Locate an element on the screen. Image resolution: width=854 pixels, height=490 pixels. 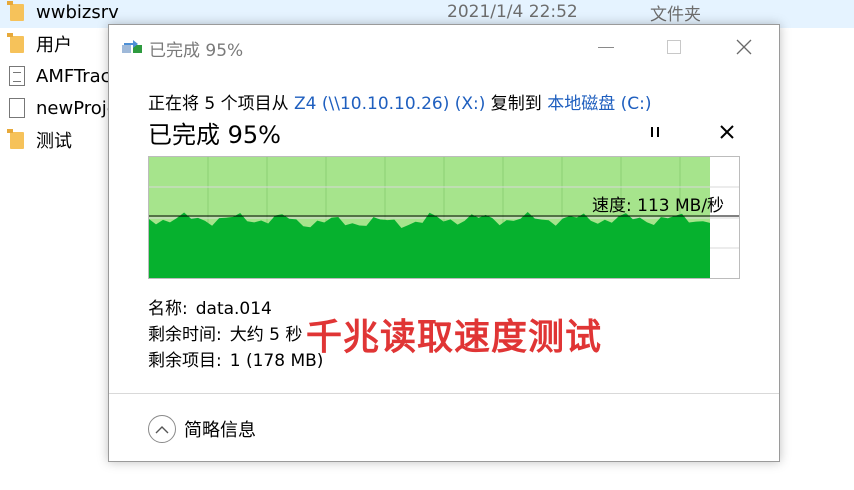
file-name: 测试 is located at coordinates (54, 141).